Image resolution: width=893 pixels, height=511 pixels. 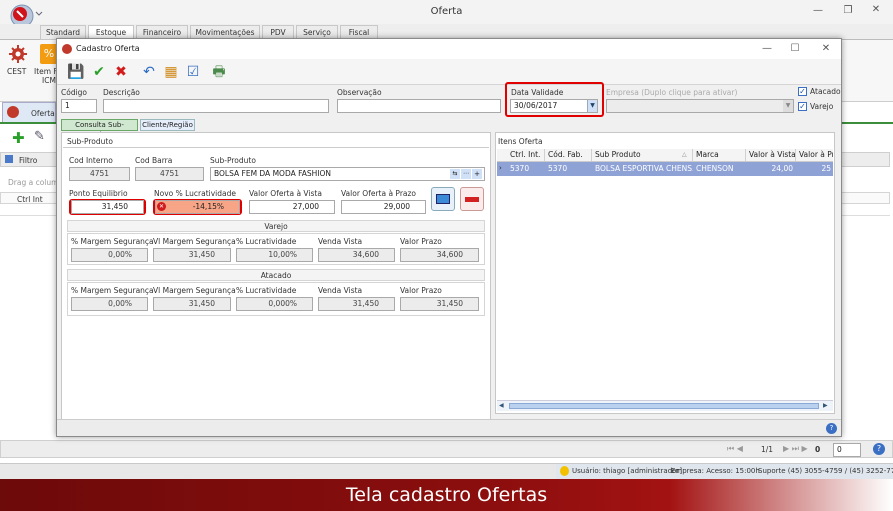 What do you see at coordinates (347, 174) in the screenshot?
I see `sub-produto-input: BOLSA FEM DA MODA FASHION` at bounding box center [347, 174].